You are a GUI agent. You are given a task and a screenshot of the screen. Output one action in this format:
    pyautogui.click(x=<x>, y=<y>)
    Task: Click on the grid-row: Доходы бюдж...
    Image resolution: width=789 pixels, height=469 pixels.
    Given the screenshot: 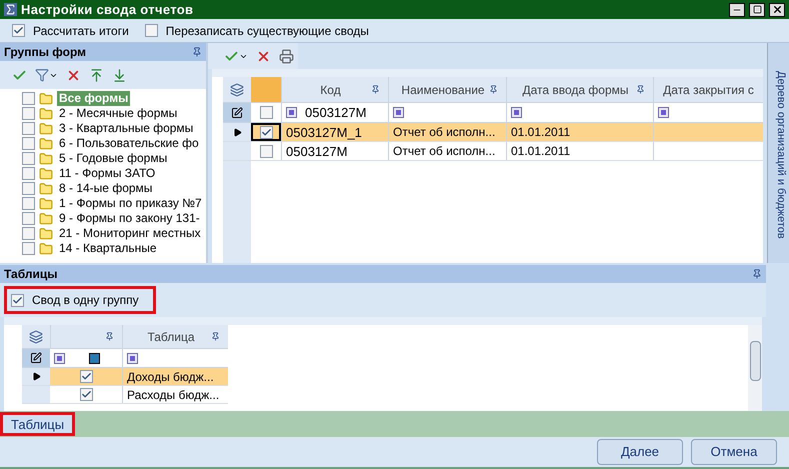 What is the action you would take?
    pyautogui.click(x=125, y=377)
    